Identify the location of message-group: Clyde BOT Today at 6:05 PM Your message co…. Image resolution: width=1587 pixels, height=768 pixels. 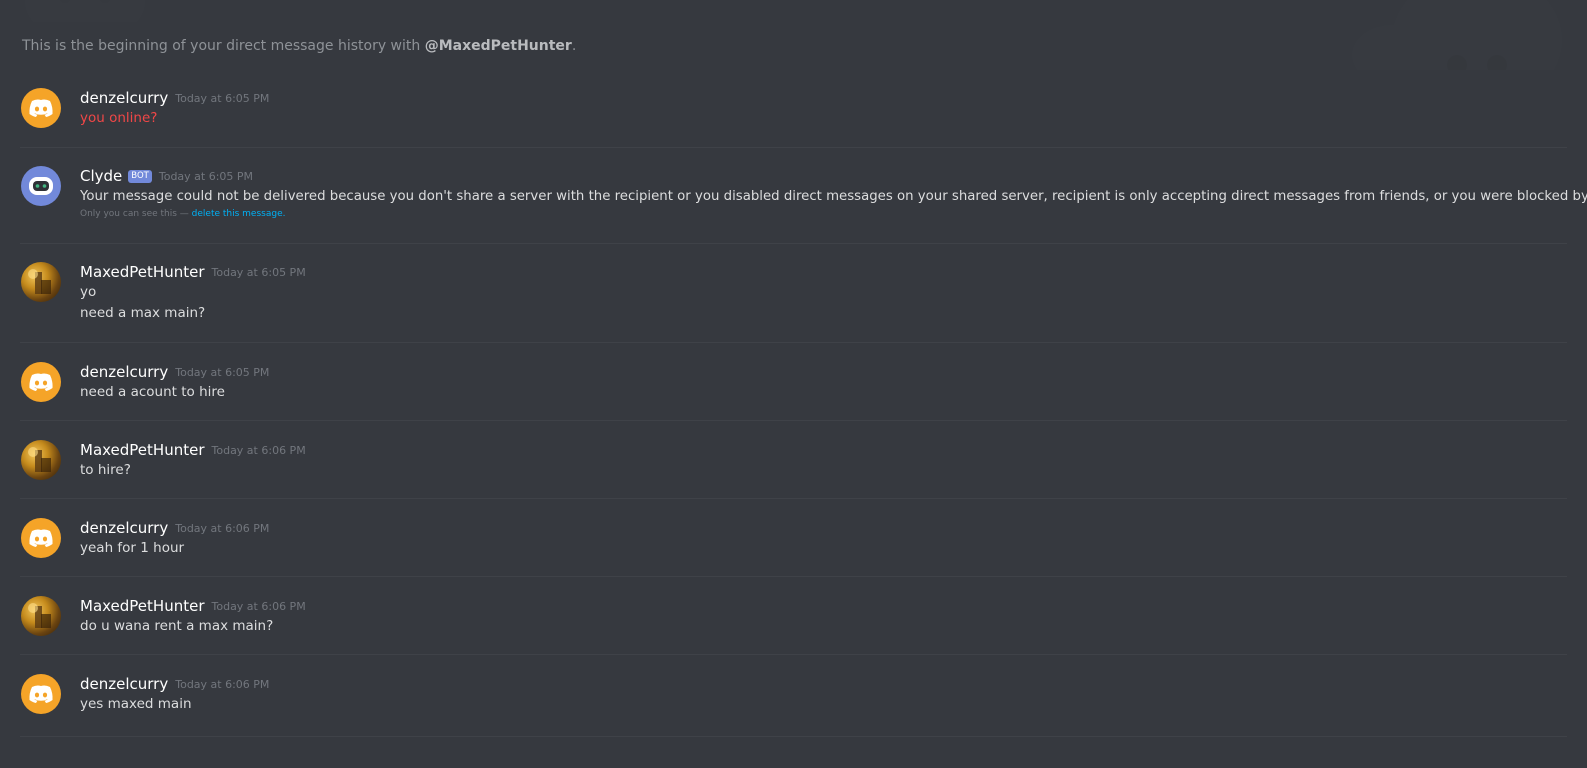
(803, 196).